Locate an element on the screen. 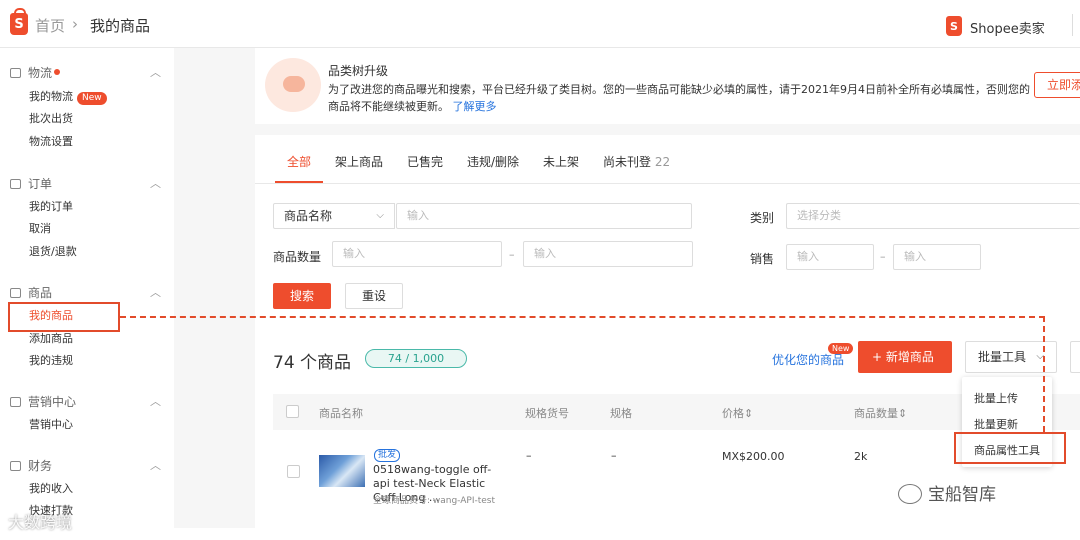  tab-unlisted: 未上架 is located at coordinates (561, 161).